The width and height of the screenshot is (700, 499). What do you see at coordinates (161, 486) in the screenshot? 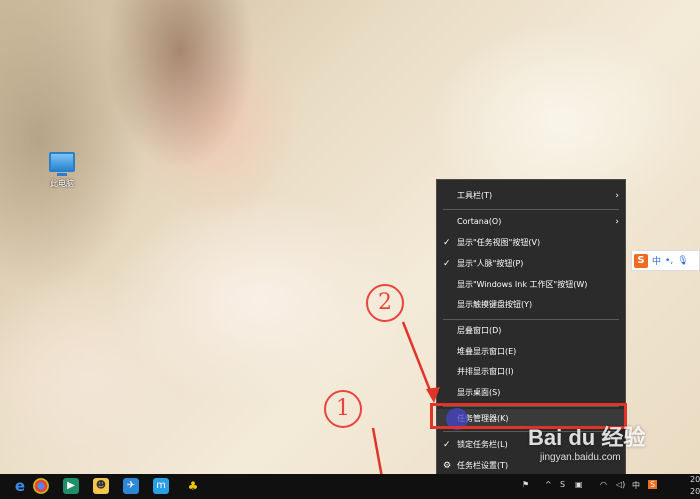
I see `m-app-icon: m` at bounding box center [161, 486].